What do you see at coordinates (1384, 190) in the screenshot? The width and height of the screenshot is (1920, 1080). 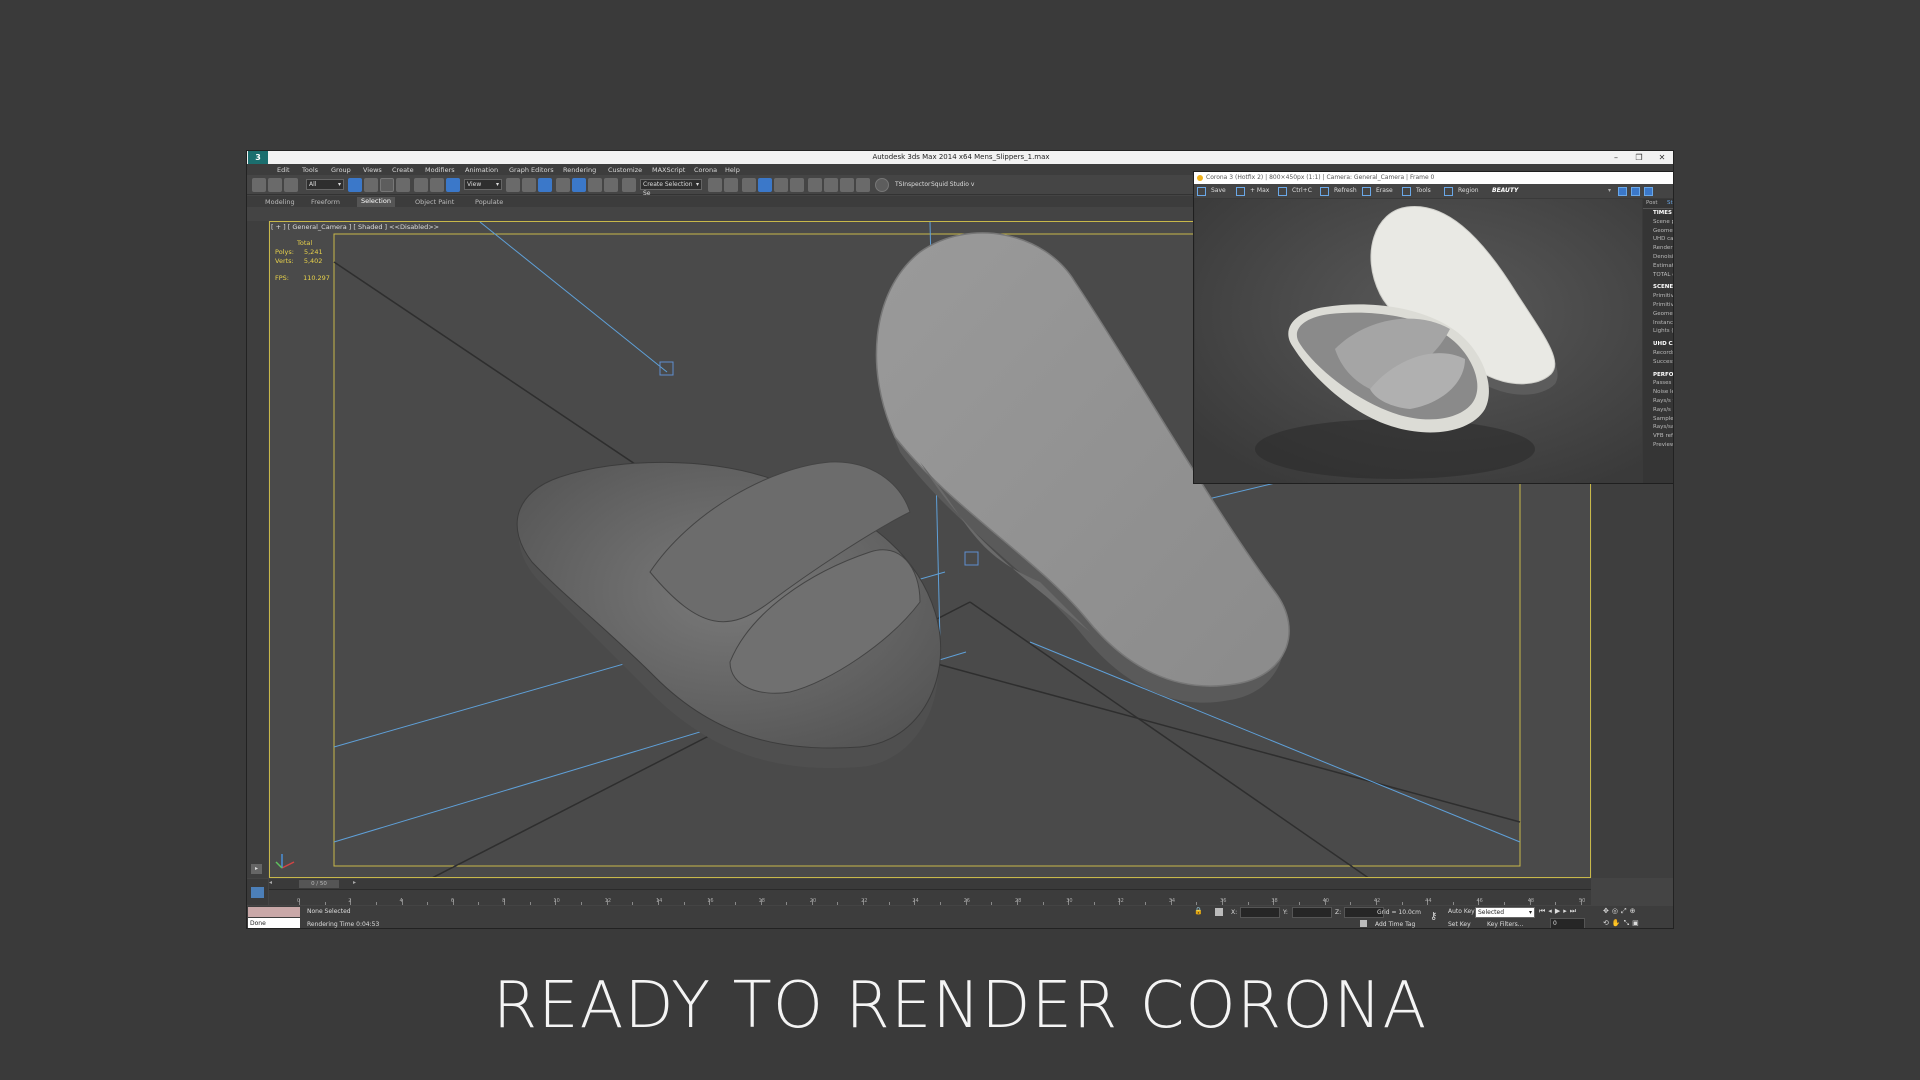 I see `vfb-erase-button: Erase` at bounding box center [1384, 190].